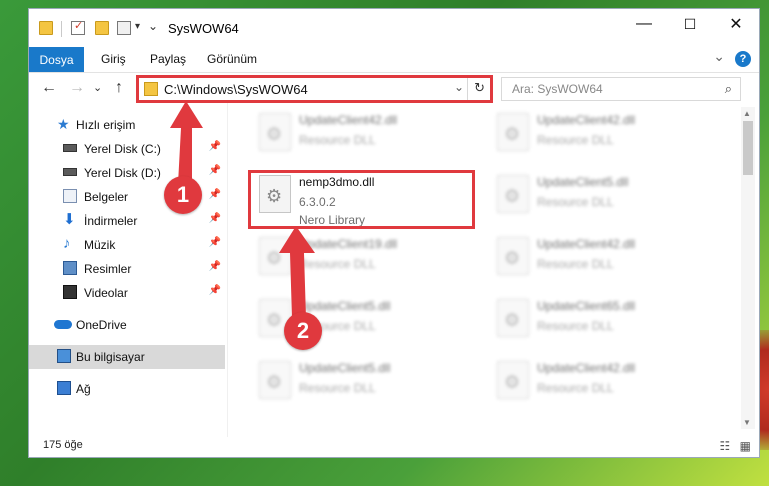  I want to click on step-badge-2: 2, so click(303, 331).